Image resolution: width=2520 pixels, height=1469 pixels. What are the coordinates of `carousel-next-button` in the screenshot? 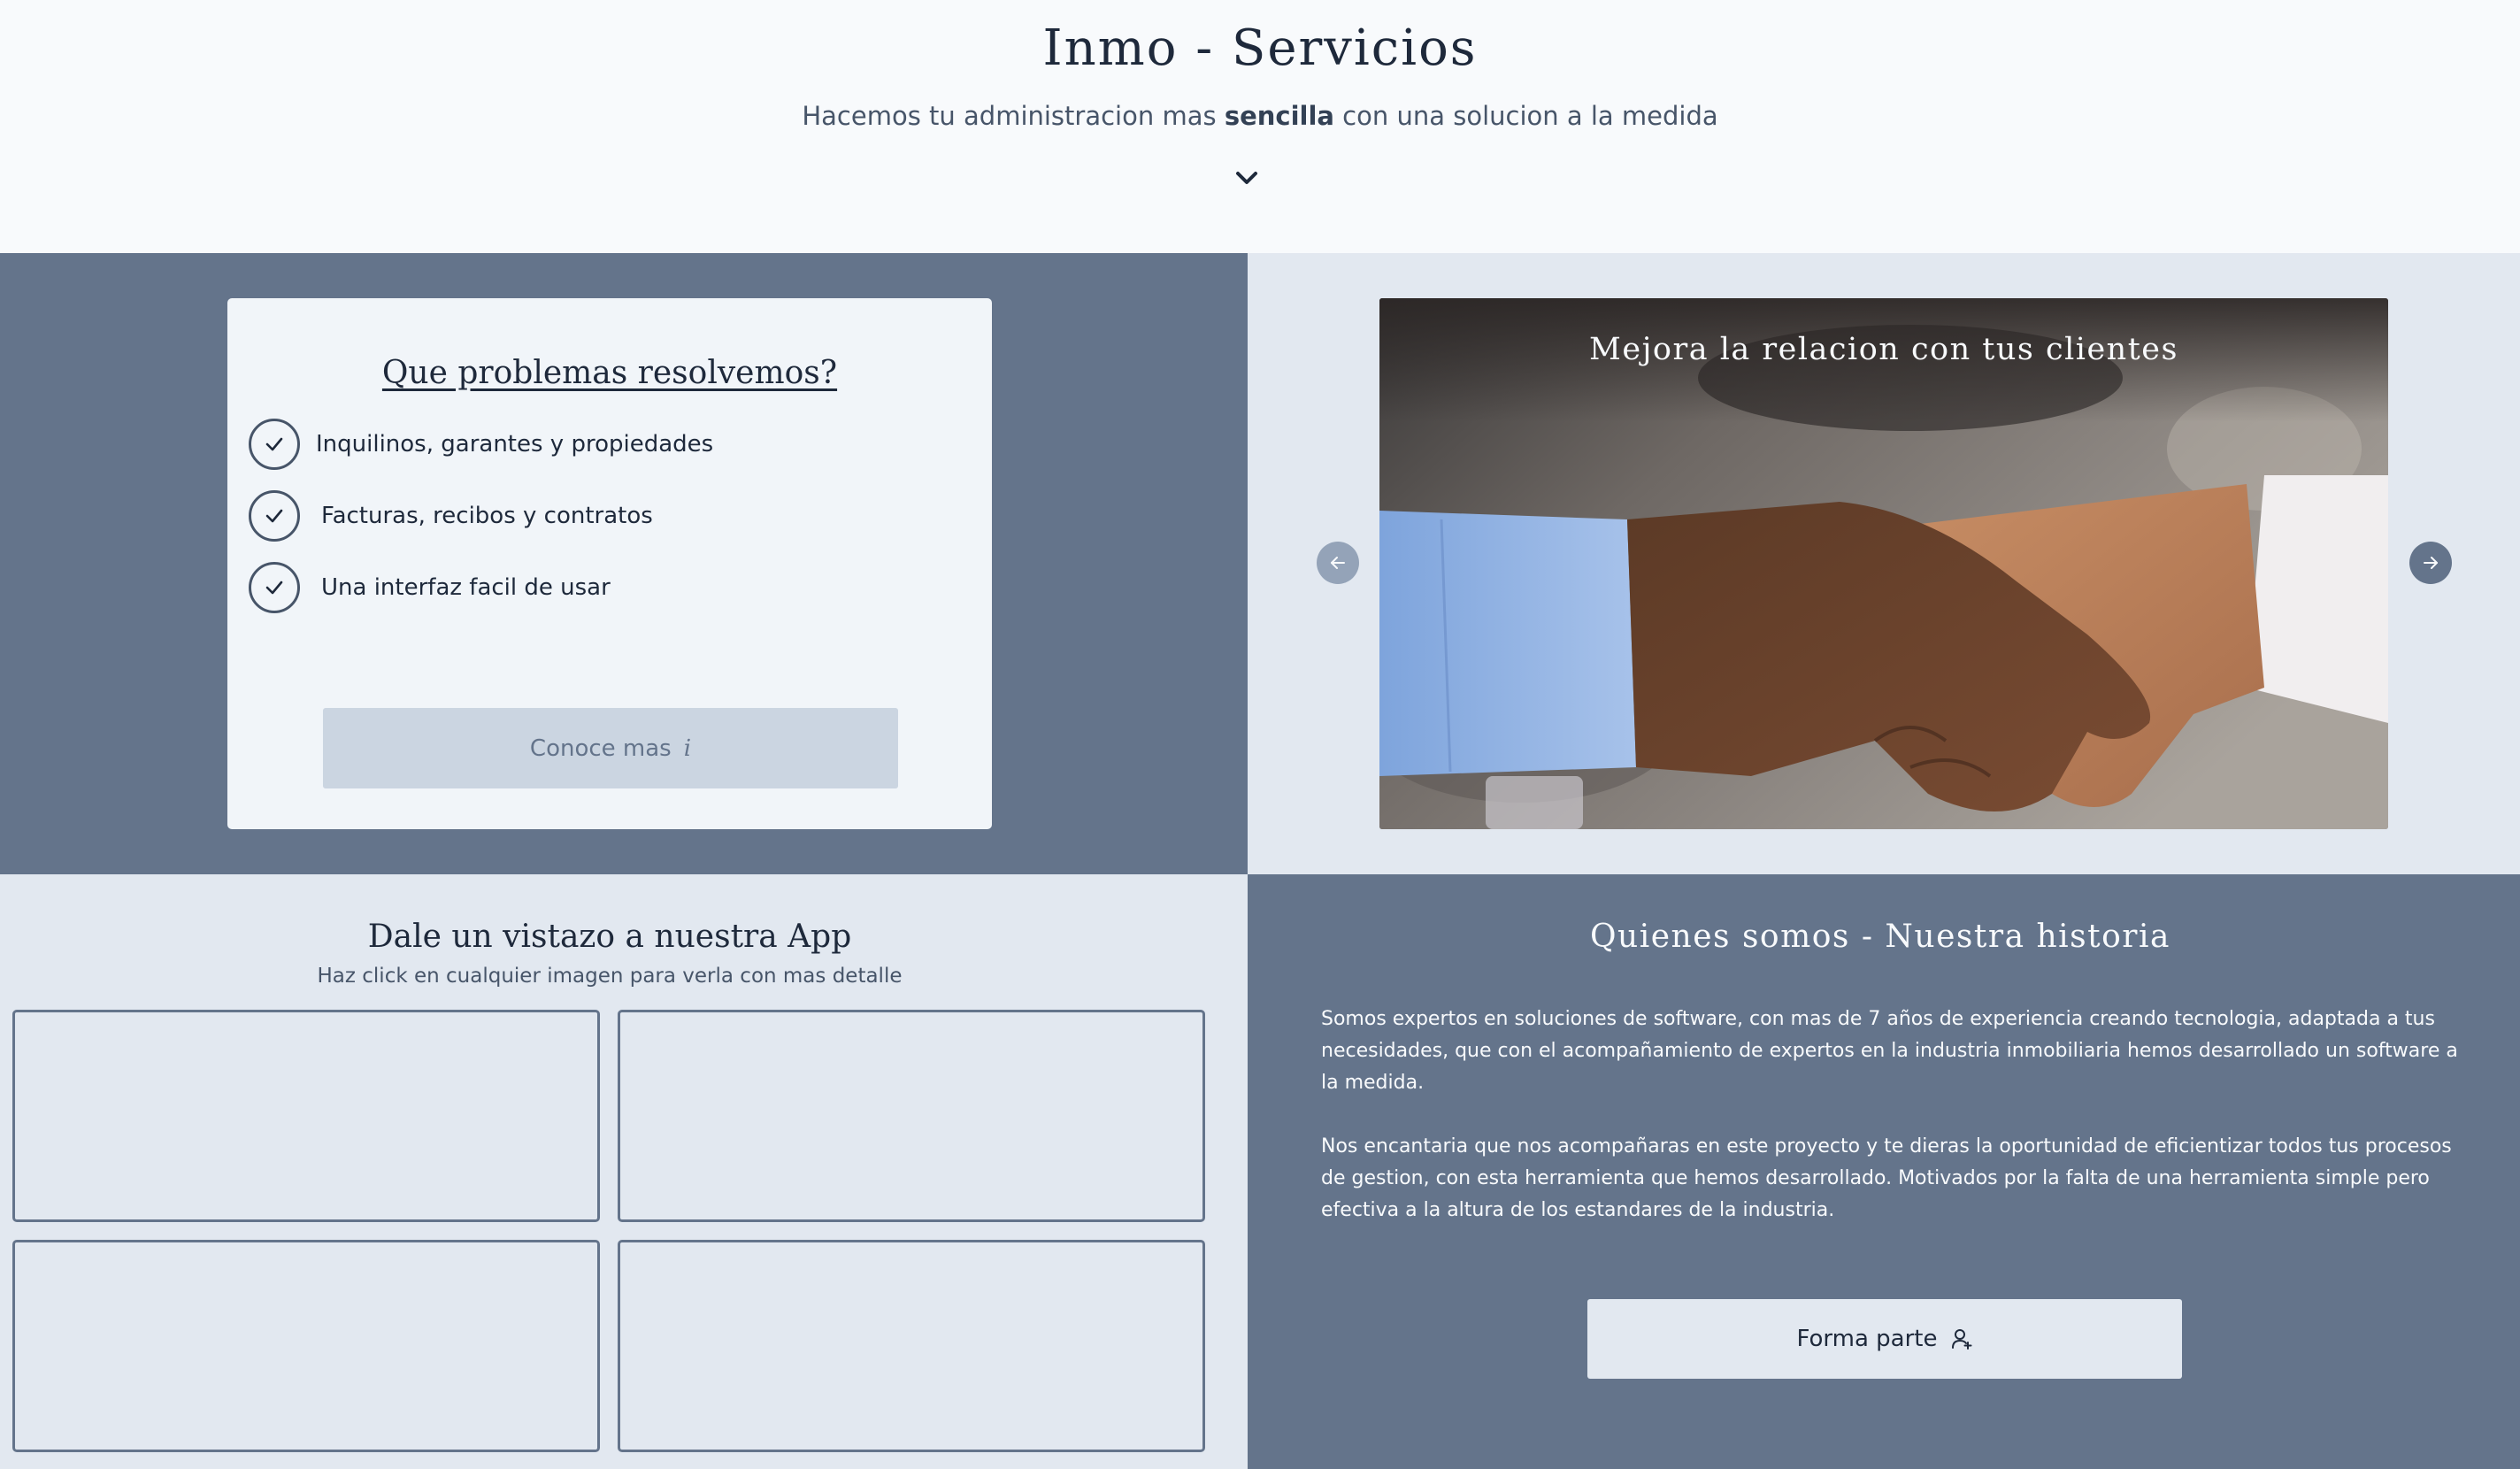 It's located at (2430, 563).